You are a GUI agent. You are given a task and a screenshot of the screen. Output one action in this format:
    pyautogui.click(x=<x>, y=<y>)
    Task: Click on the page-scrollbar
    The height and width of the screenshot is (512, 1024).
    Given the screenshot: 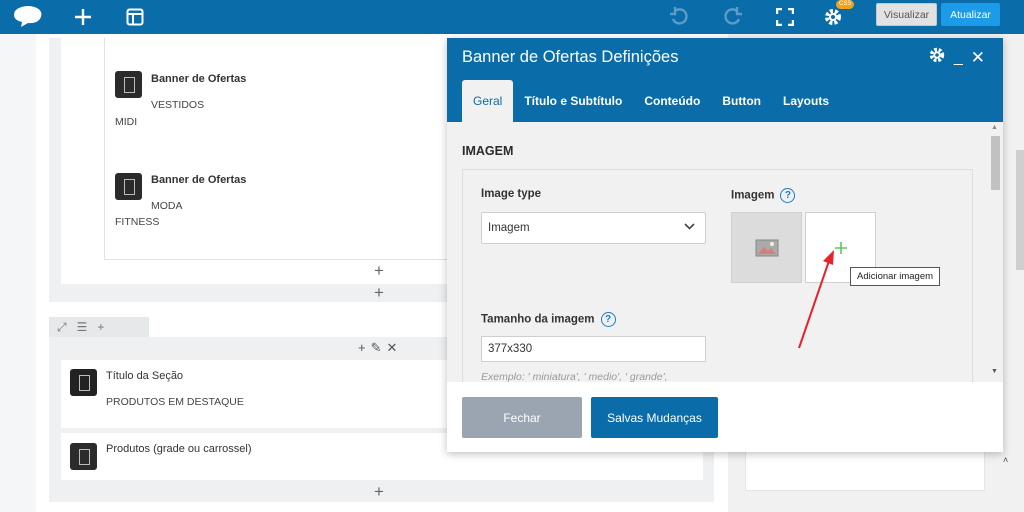 What is the action you would take?
    pyautogui.click(x=1020, y=210)
    